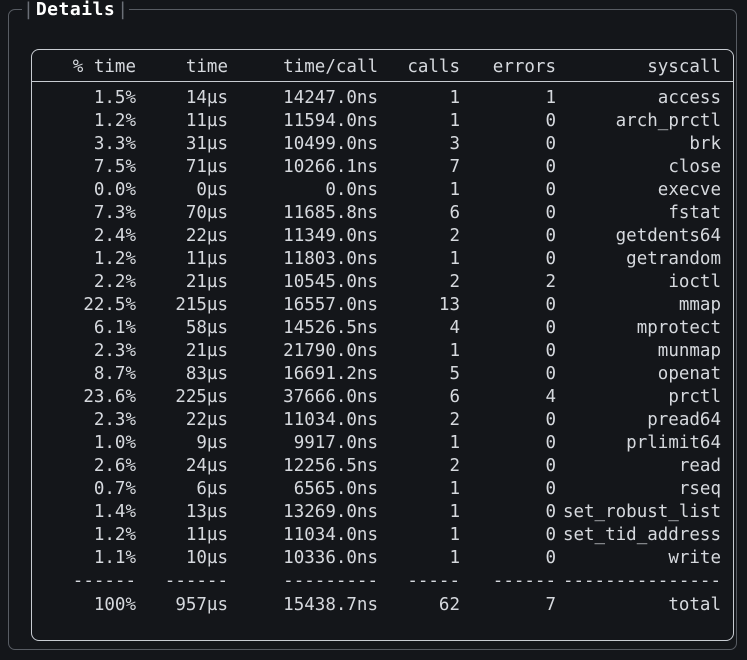  Describe the element at coordinates (382, 121) in the screenshot. I see `table-row: 1.2% 11µs 11594.0ns 1 0 arch_prctl` at that location.